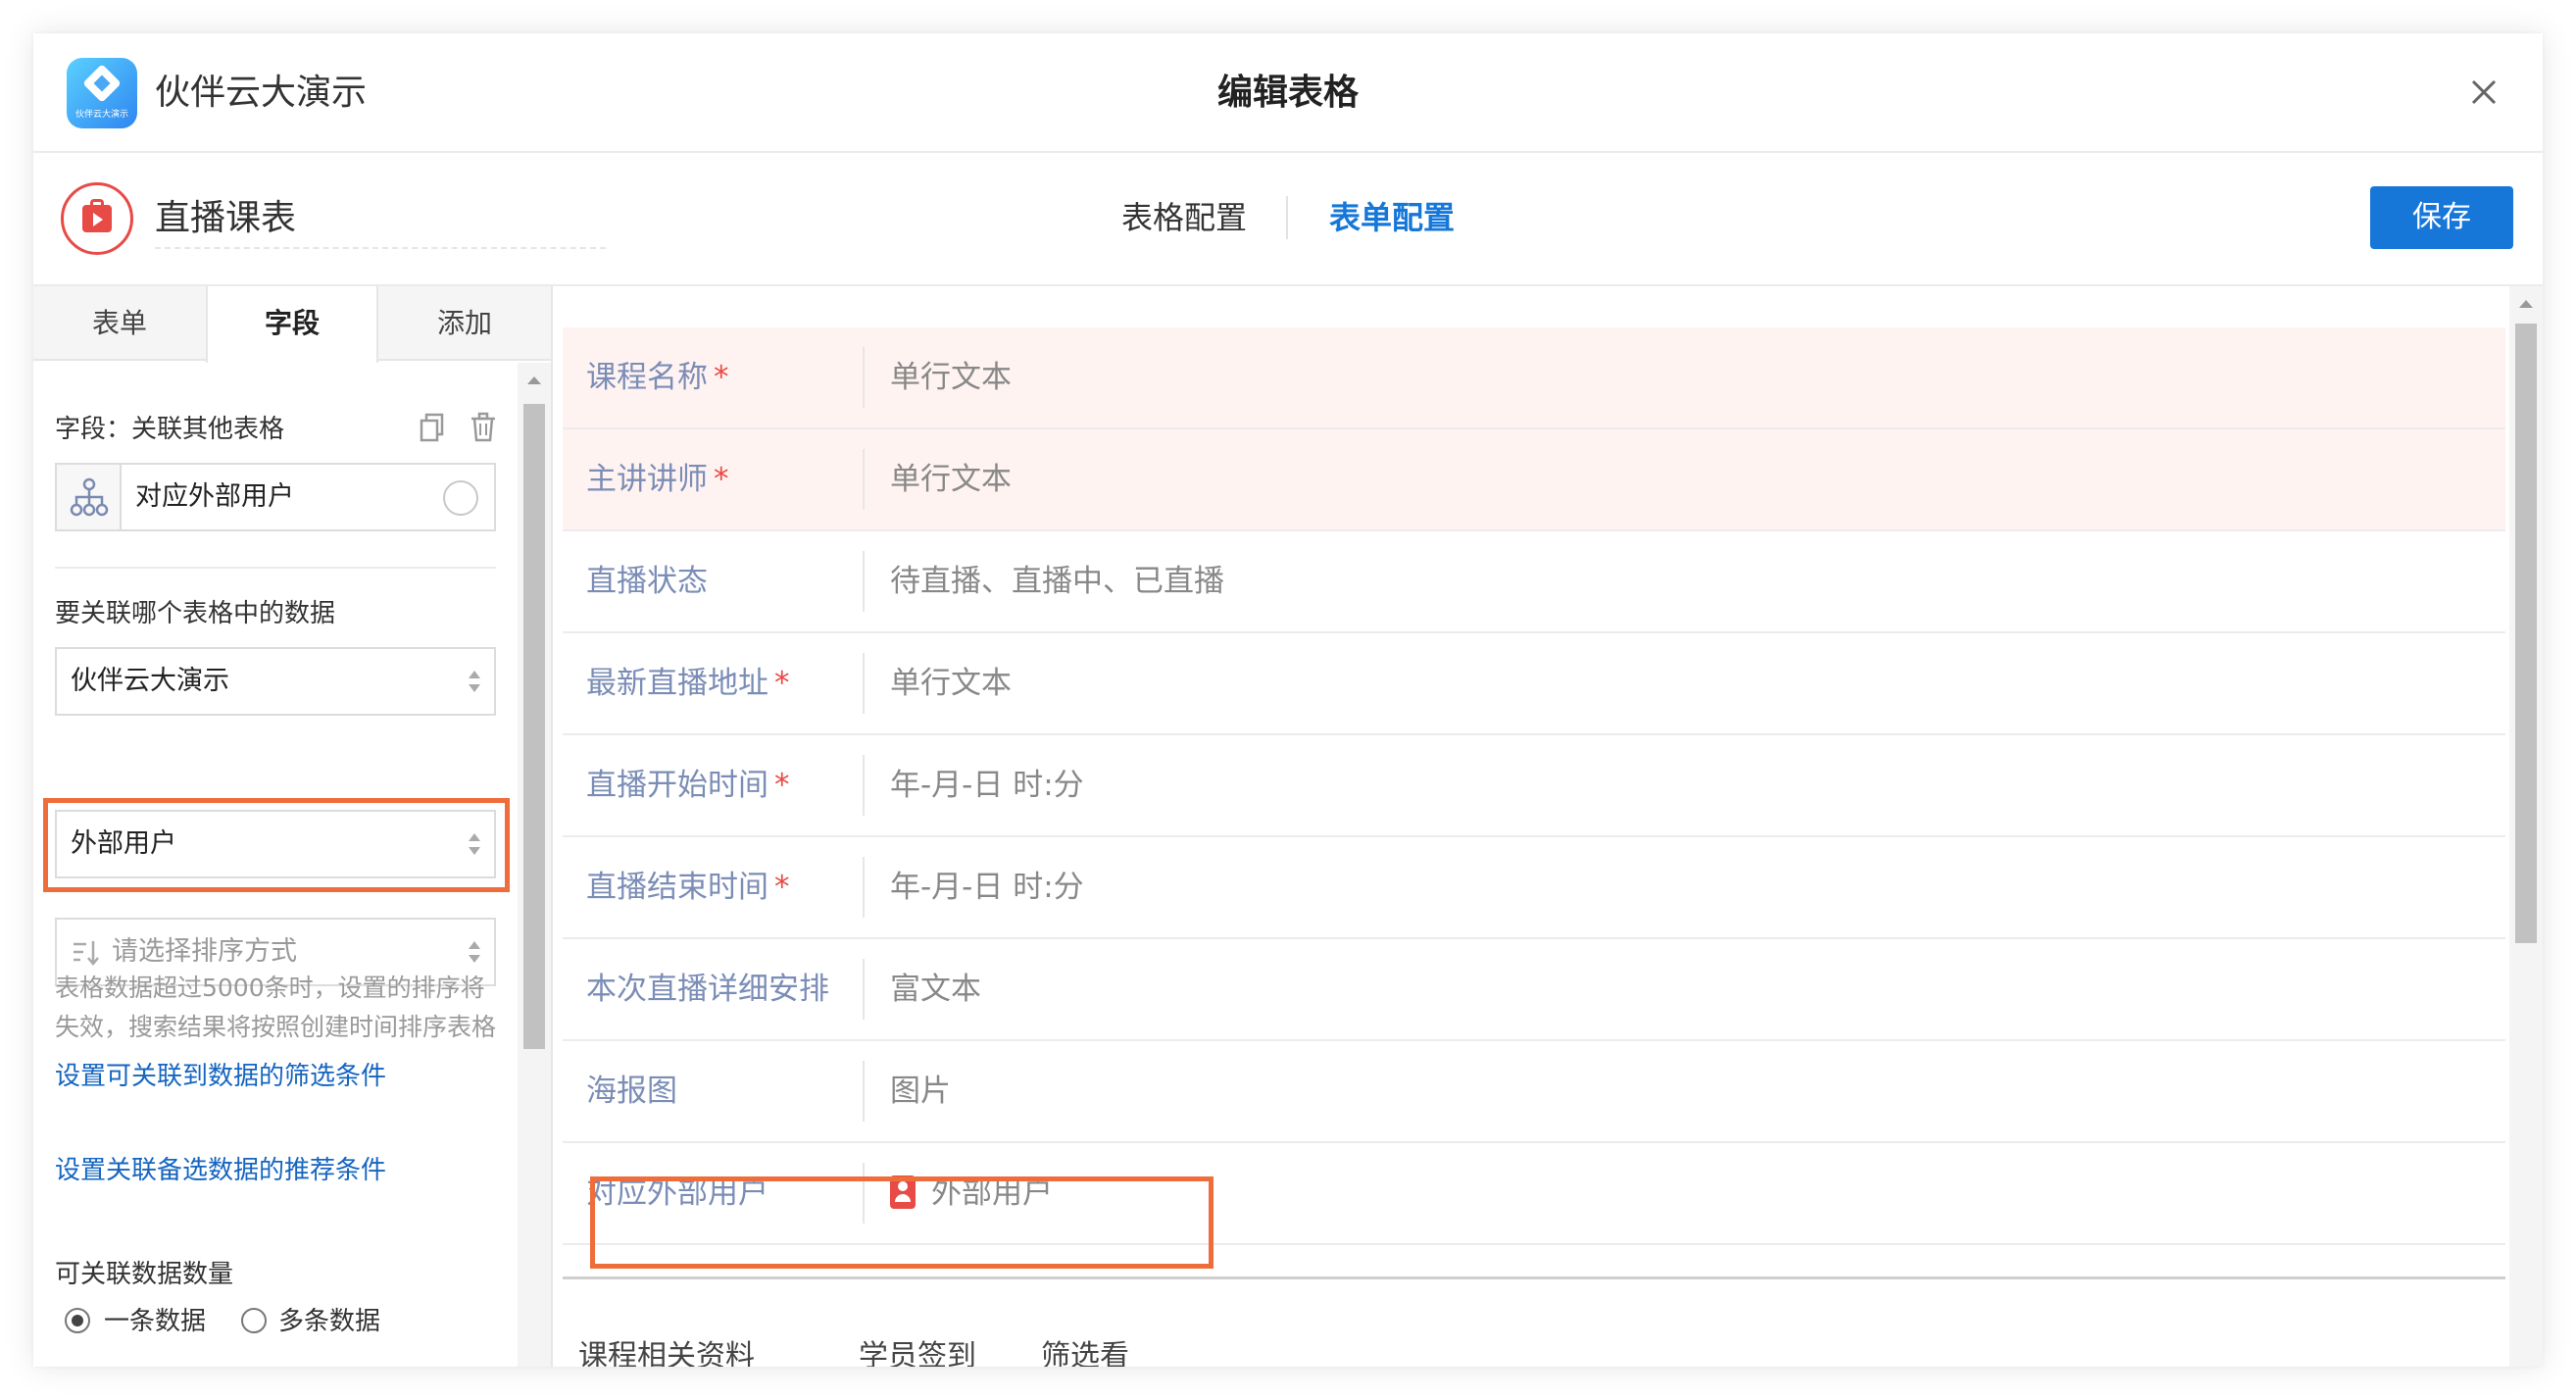 The image size is (2576, 1400). What do you see at coordinates (1534, 990) in the screenshot?
I see `form-field-row: 本次直播详细安排 富文本` at bounding box center [1534, 990].